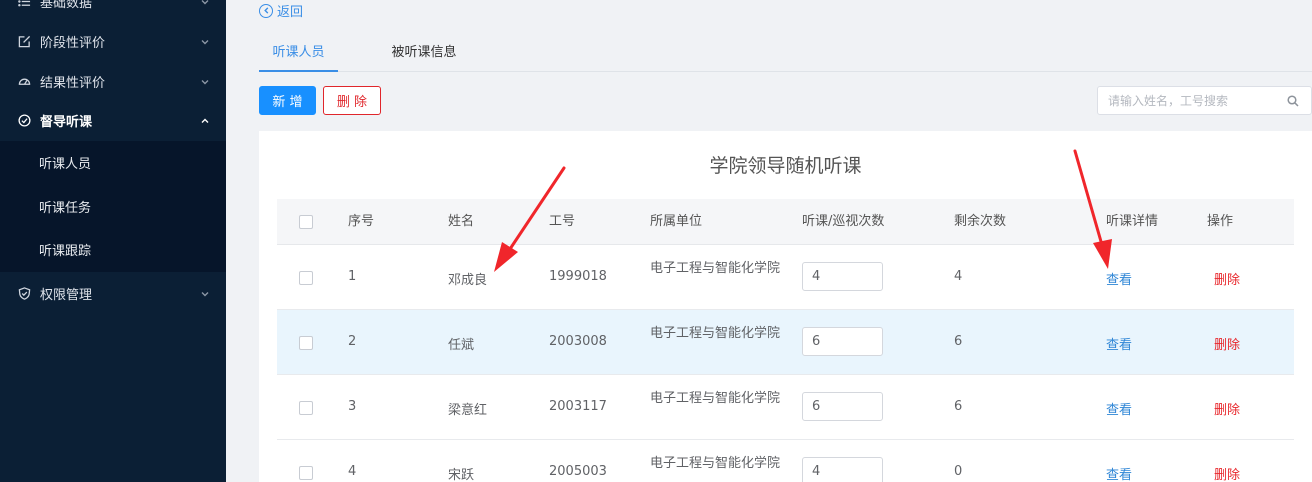 The height and width of the screenshot is (482, 1312). What do you see at coordinates (785, 342) in the screenshot?
I see `table-row: 2 任斌 2003008 电子工程与智能化学院 6 6 查看 删除` at bounding box center [785, 342].